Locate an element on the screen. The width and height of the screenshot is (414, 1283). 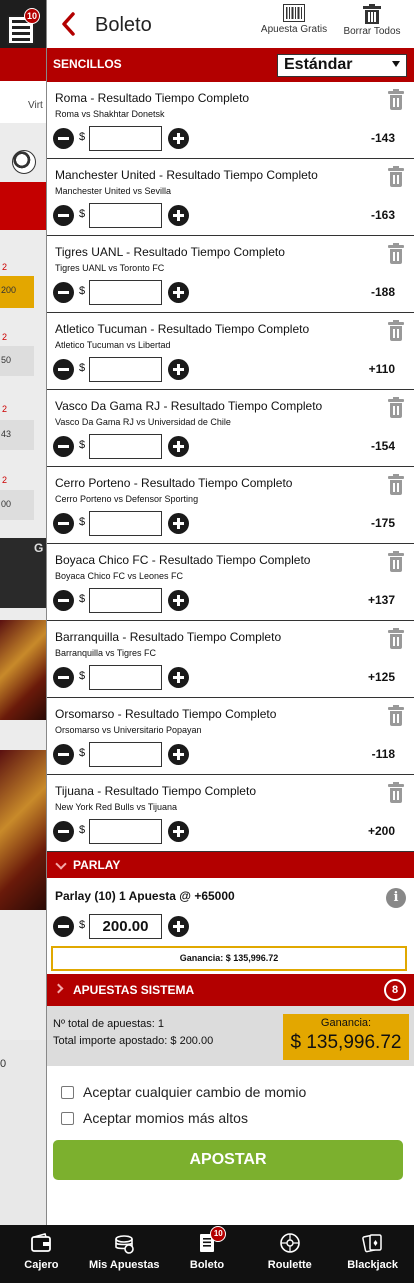
bet-odds: +110 is located at coordinates (381, 369).